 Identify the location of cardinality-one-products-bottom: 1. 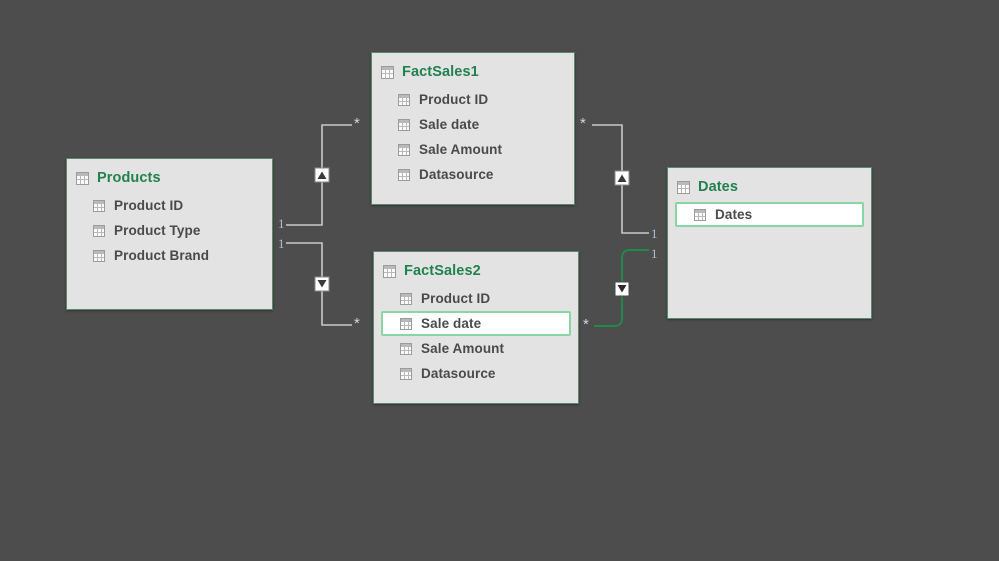
(281, 243).